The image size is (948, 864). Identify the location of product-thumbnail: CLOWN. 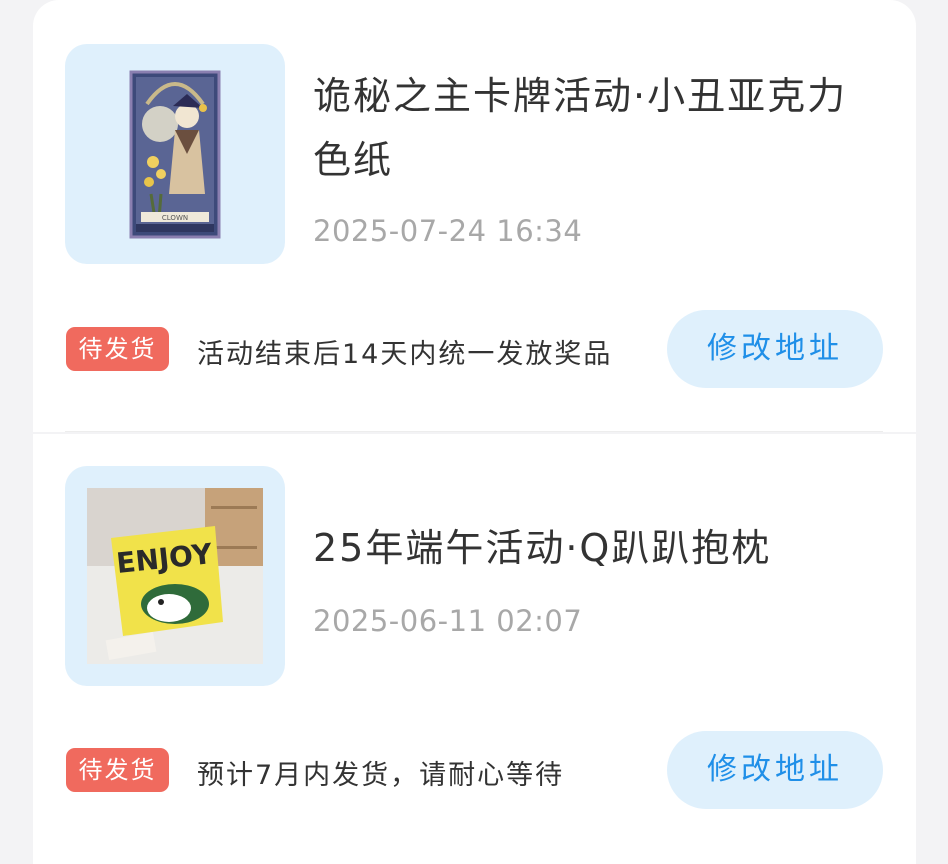
(175, 154).